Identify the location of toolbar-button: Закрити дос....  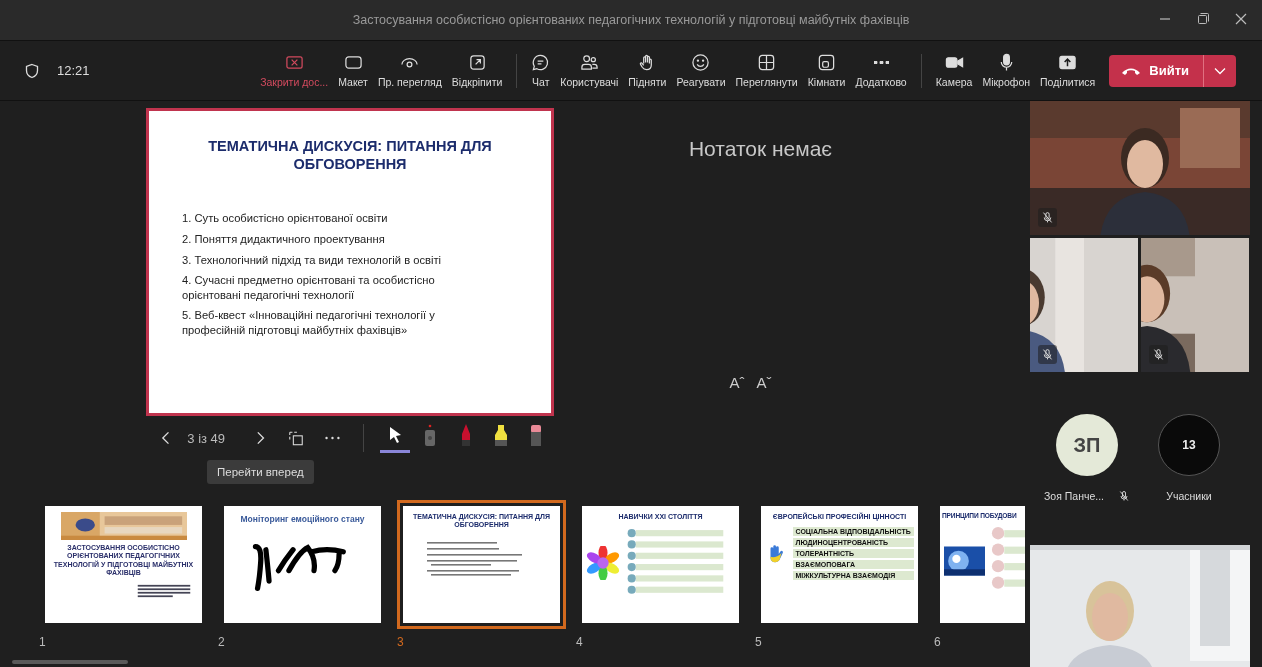
(294, 70).